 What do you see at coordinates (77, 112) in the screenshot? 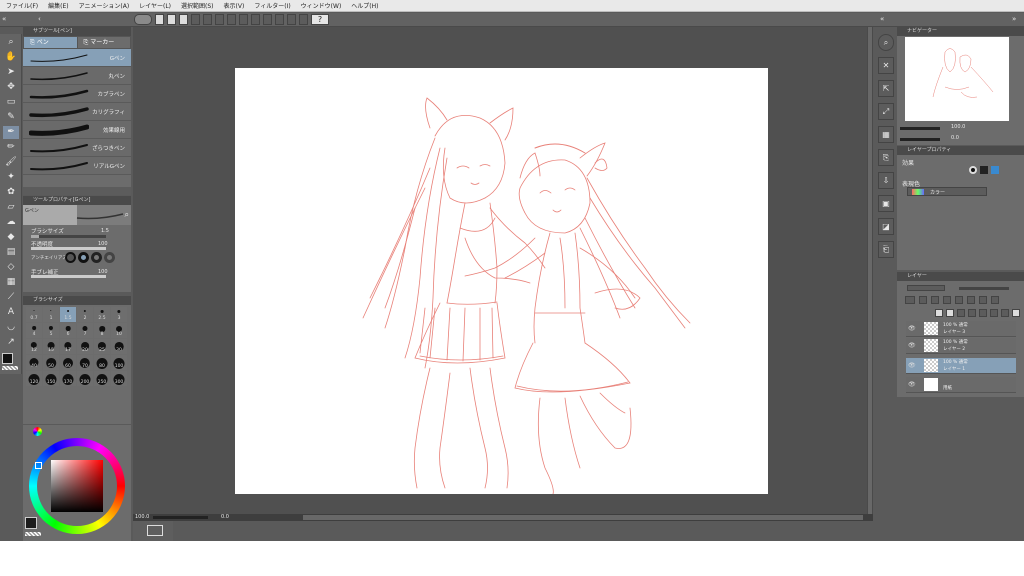
I see `brush-item: カリグラフィ` at bounding box center [77, 112].